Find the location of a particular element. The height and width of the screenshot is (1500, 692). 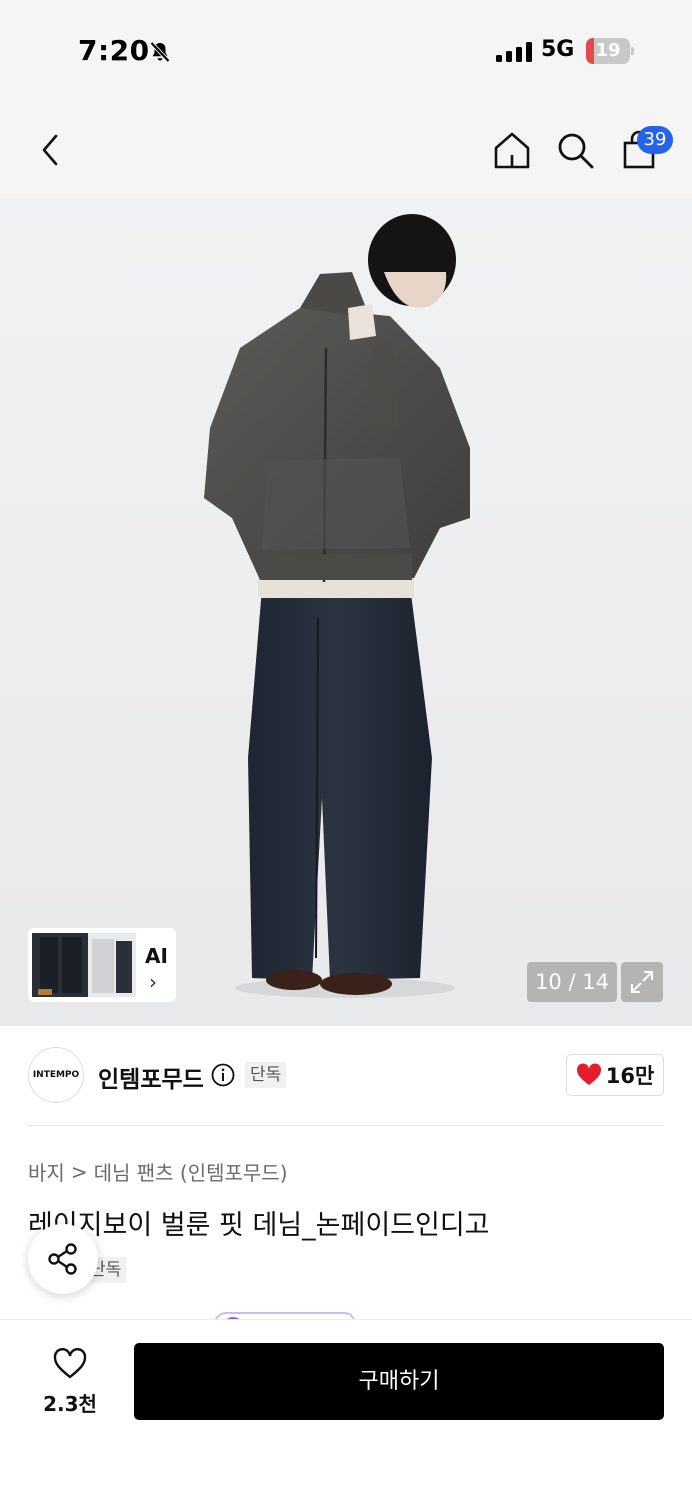

breadcrumb: 바지 > 데님 팬츠 (인템포무드) is located at coordinates (158, 1171).